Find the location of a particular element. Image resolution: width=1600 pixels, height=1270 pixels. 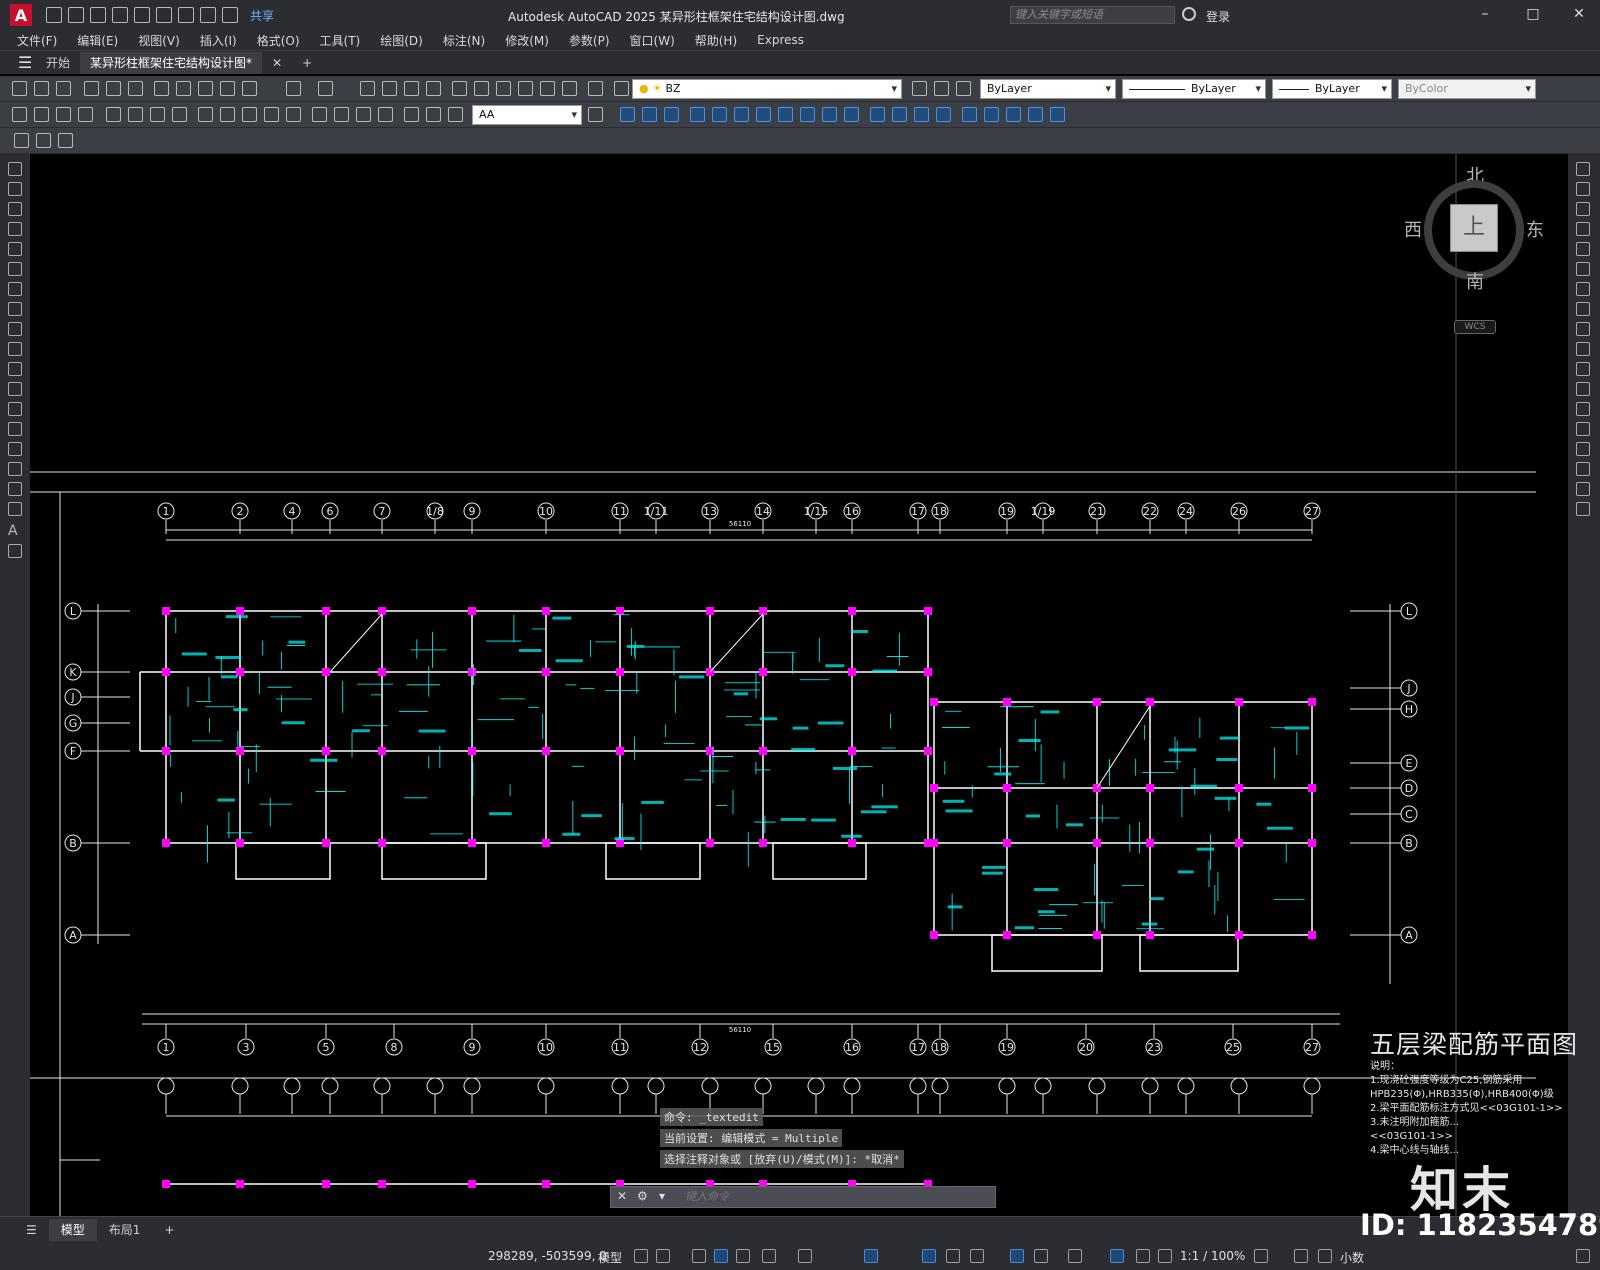

viewcube-west: 西 is located at coordinates (1413, 229).